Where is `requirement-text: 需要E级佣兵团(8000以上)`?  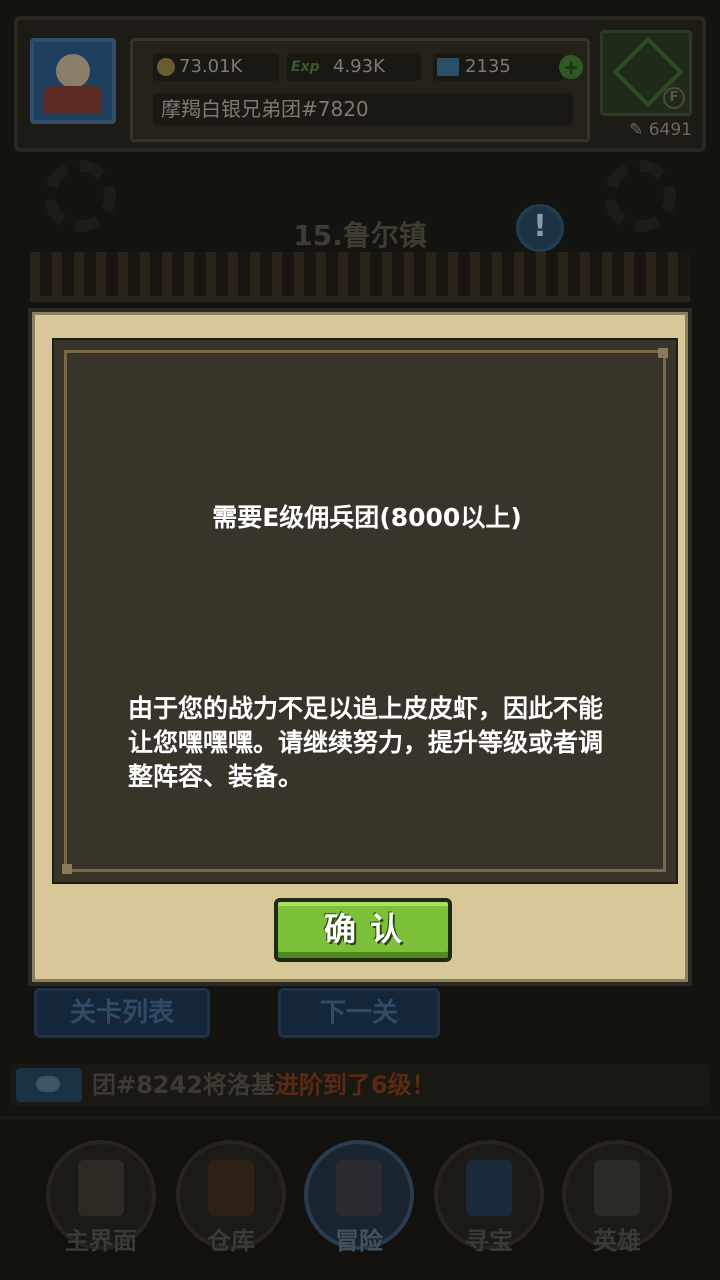 requirement-text: 需要E级佣兵团(8000以上) is located at coordinates (367, 517).